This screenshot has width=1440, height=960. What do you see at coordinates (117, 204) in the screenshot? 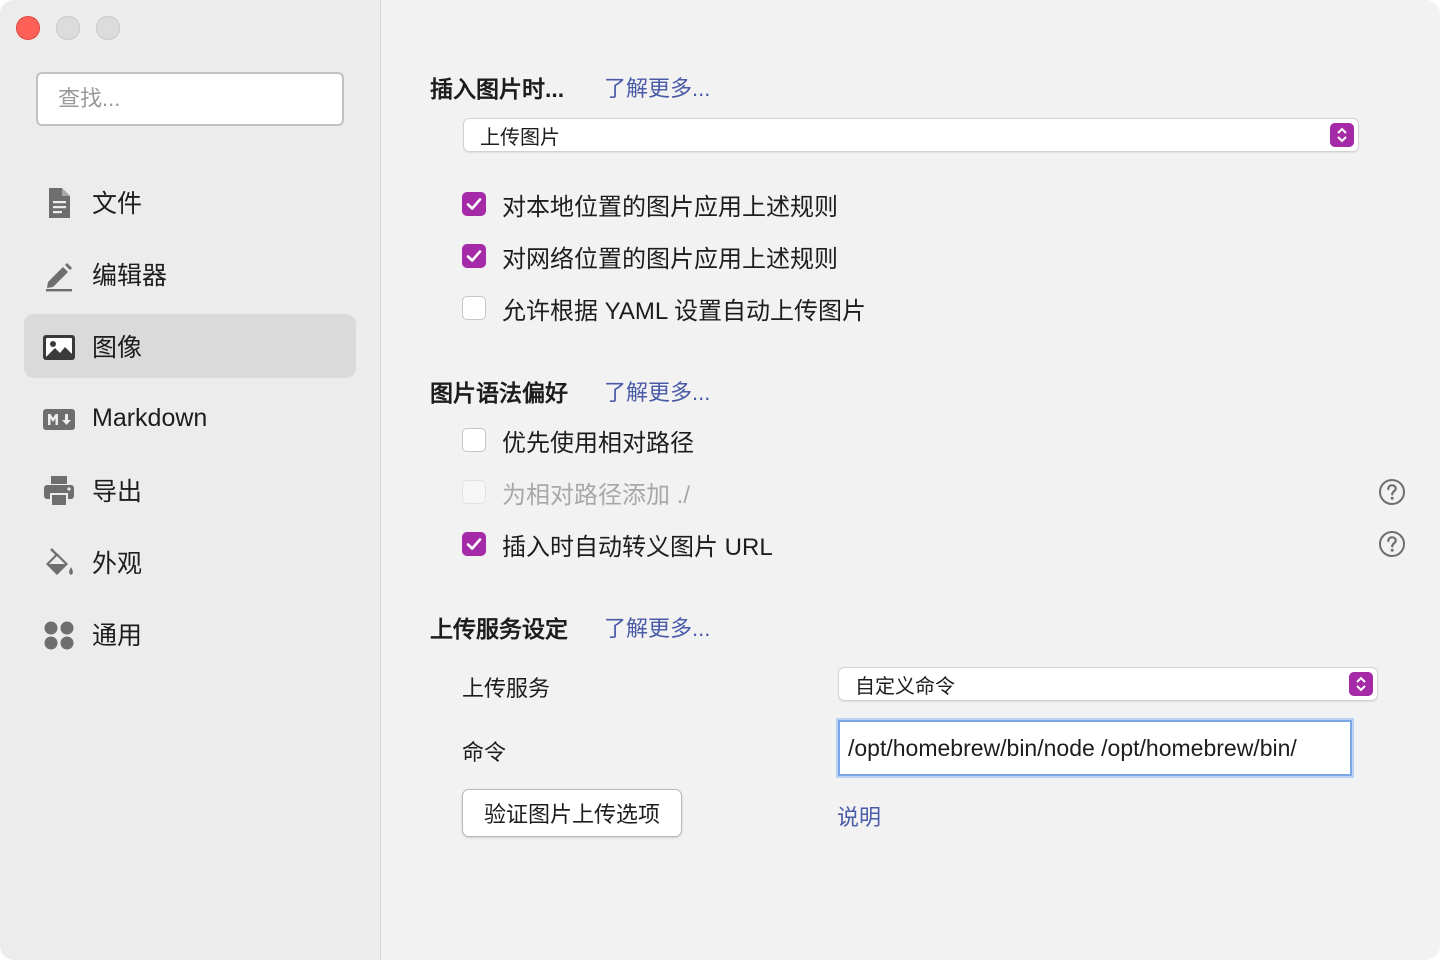
I see `sidebar-item-label: 文件` at bounding box center [117, 204].